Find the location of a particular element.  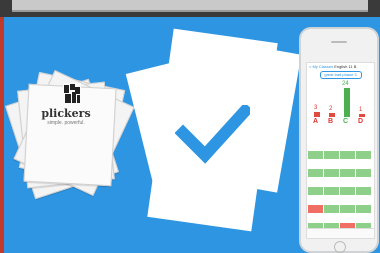

question-pill: great bad phase 3 is located at coordinates (340, 75).